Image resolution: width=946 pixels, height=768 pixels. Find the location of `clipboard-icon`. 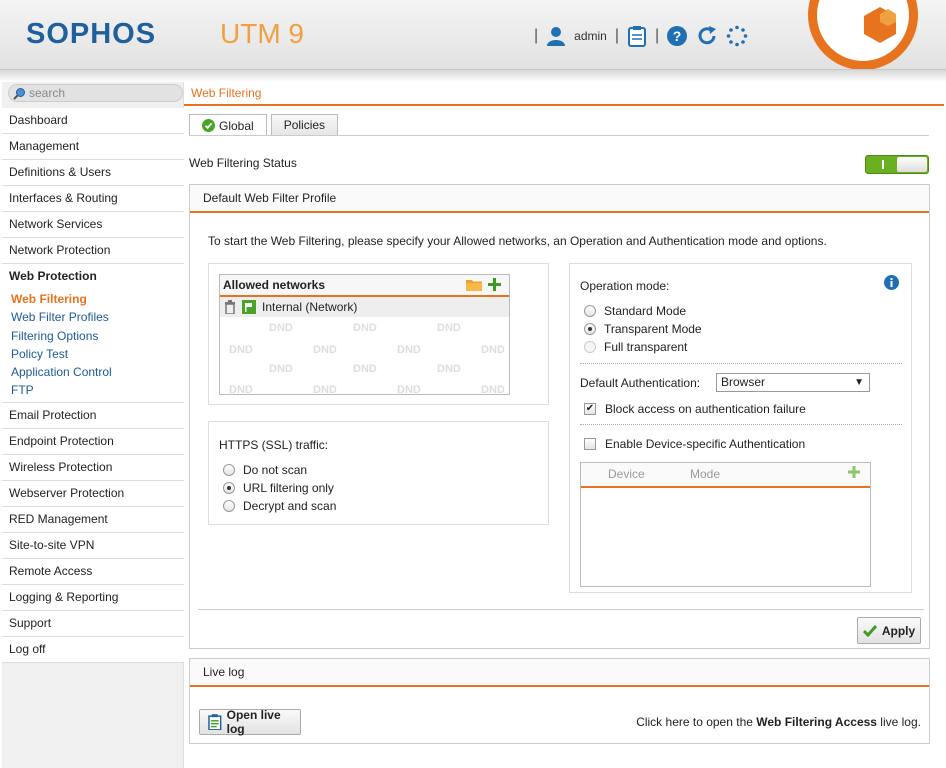

clipboard-icon is located at coordinates (637, 36).